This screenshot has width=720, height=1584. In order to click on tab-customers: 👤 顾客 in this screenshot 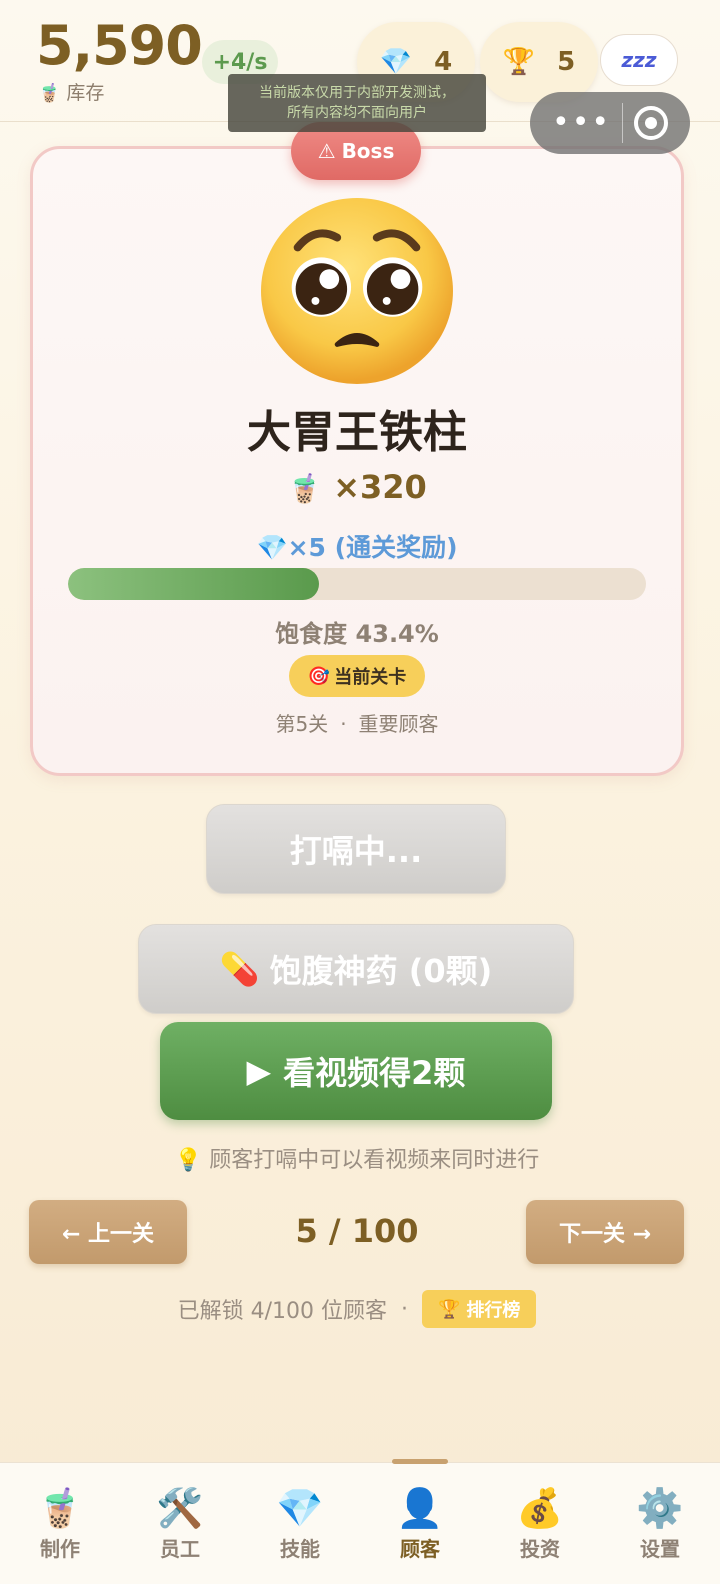, I will do `click(420, 1521)`.